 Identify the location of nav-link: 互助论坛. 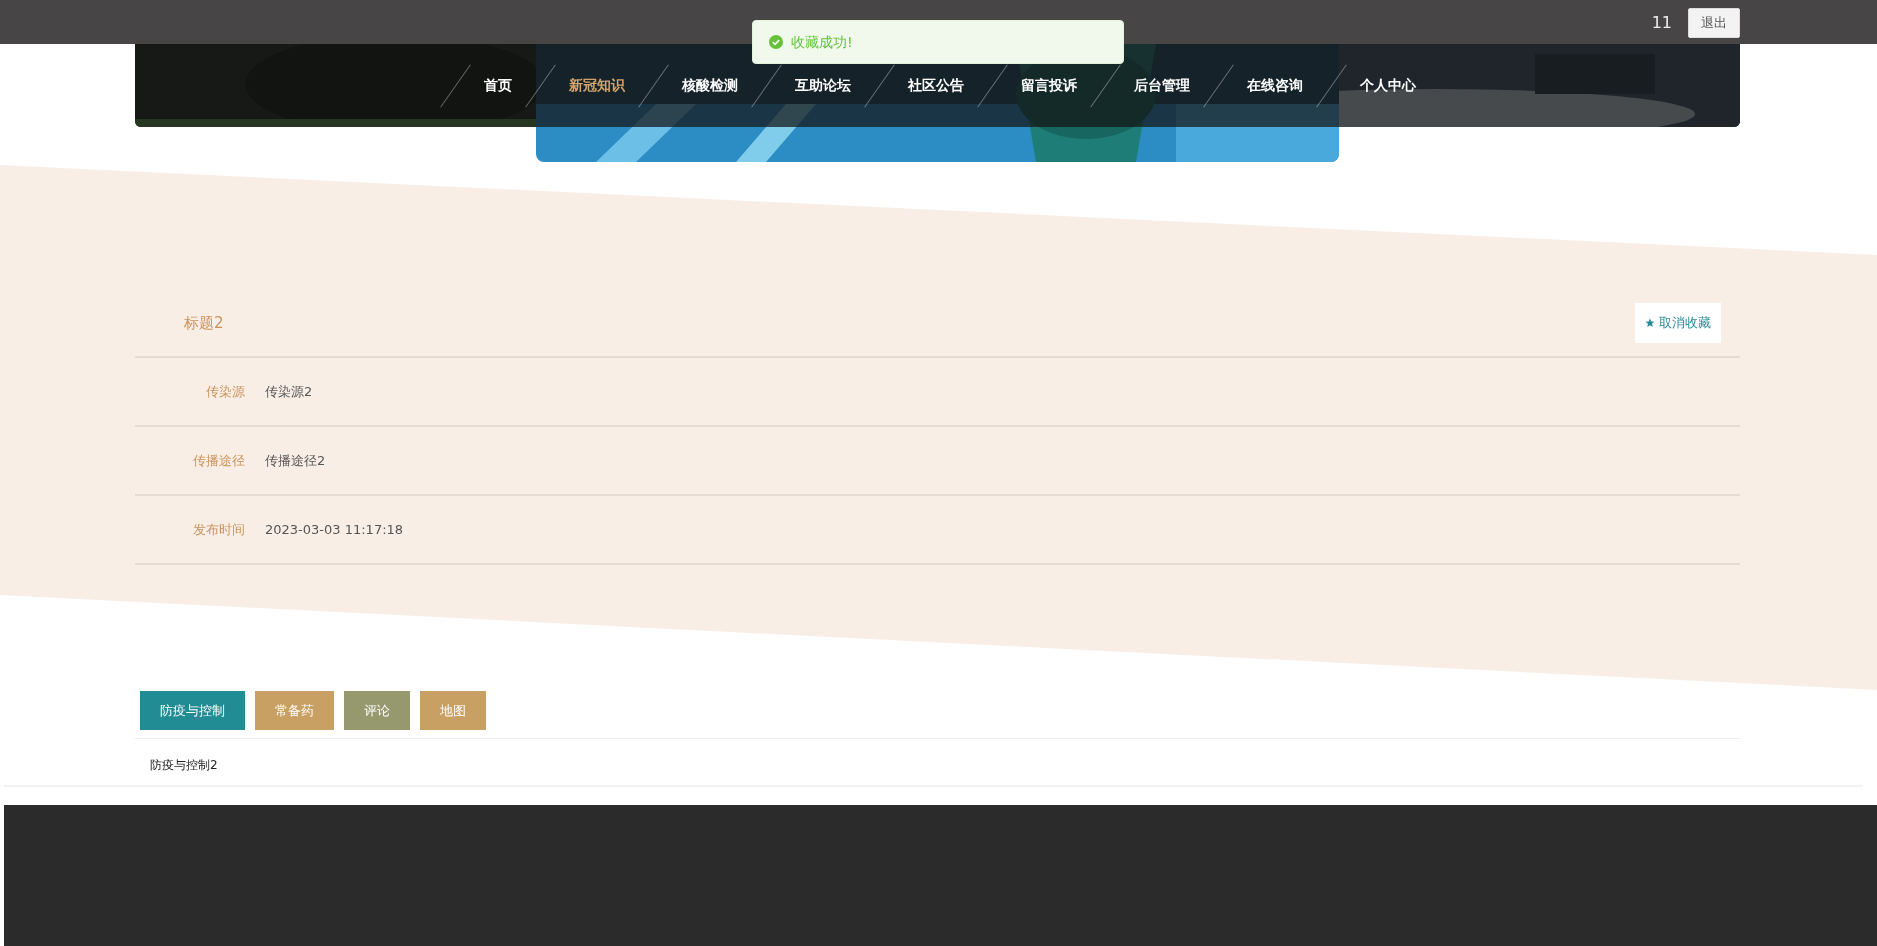
(823, 85).